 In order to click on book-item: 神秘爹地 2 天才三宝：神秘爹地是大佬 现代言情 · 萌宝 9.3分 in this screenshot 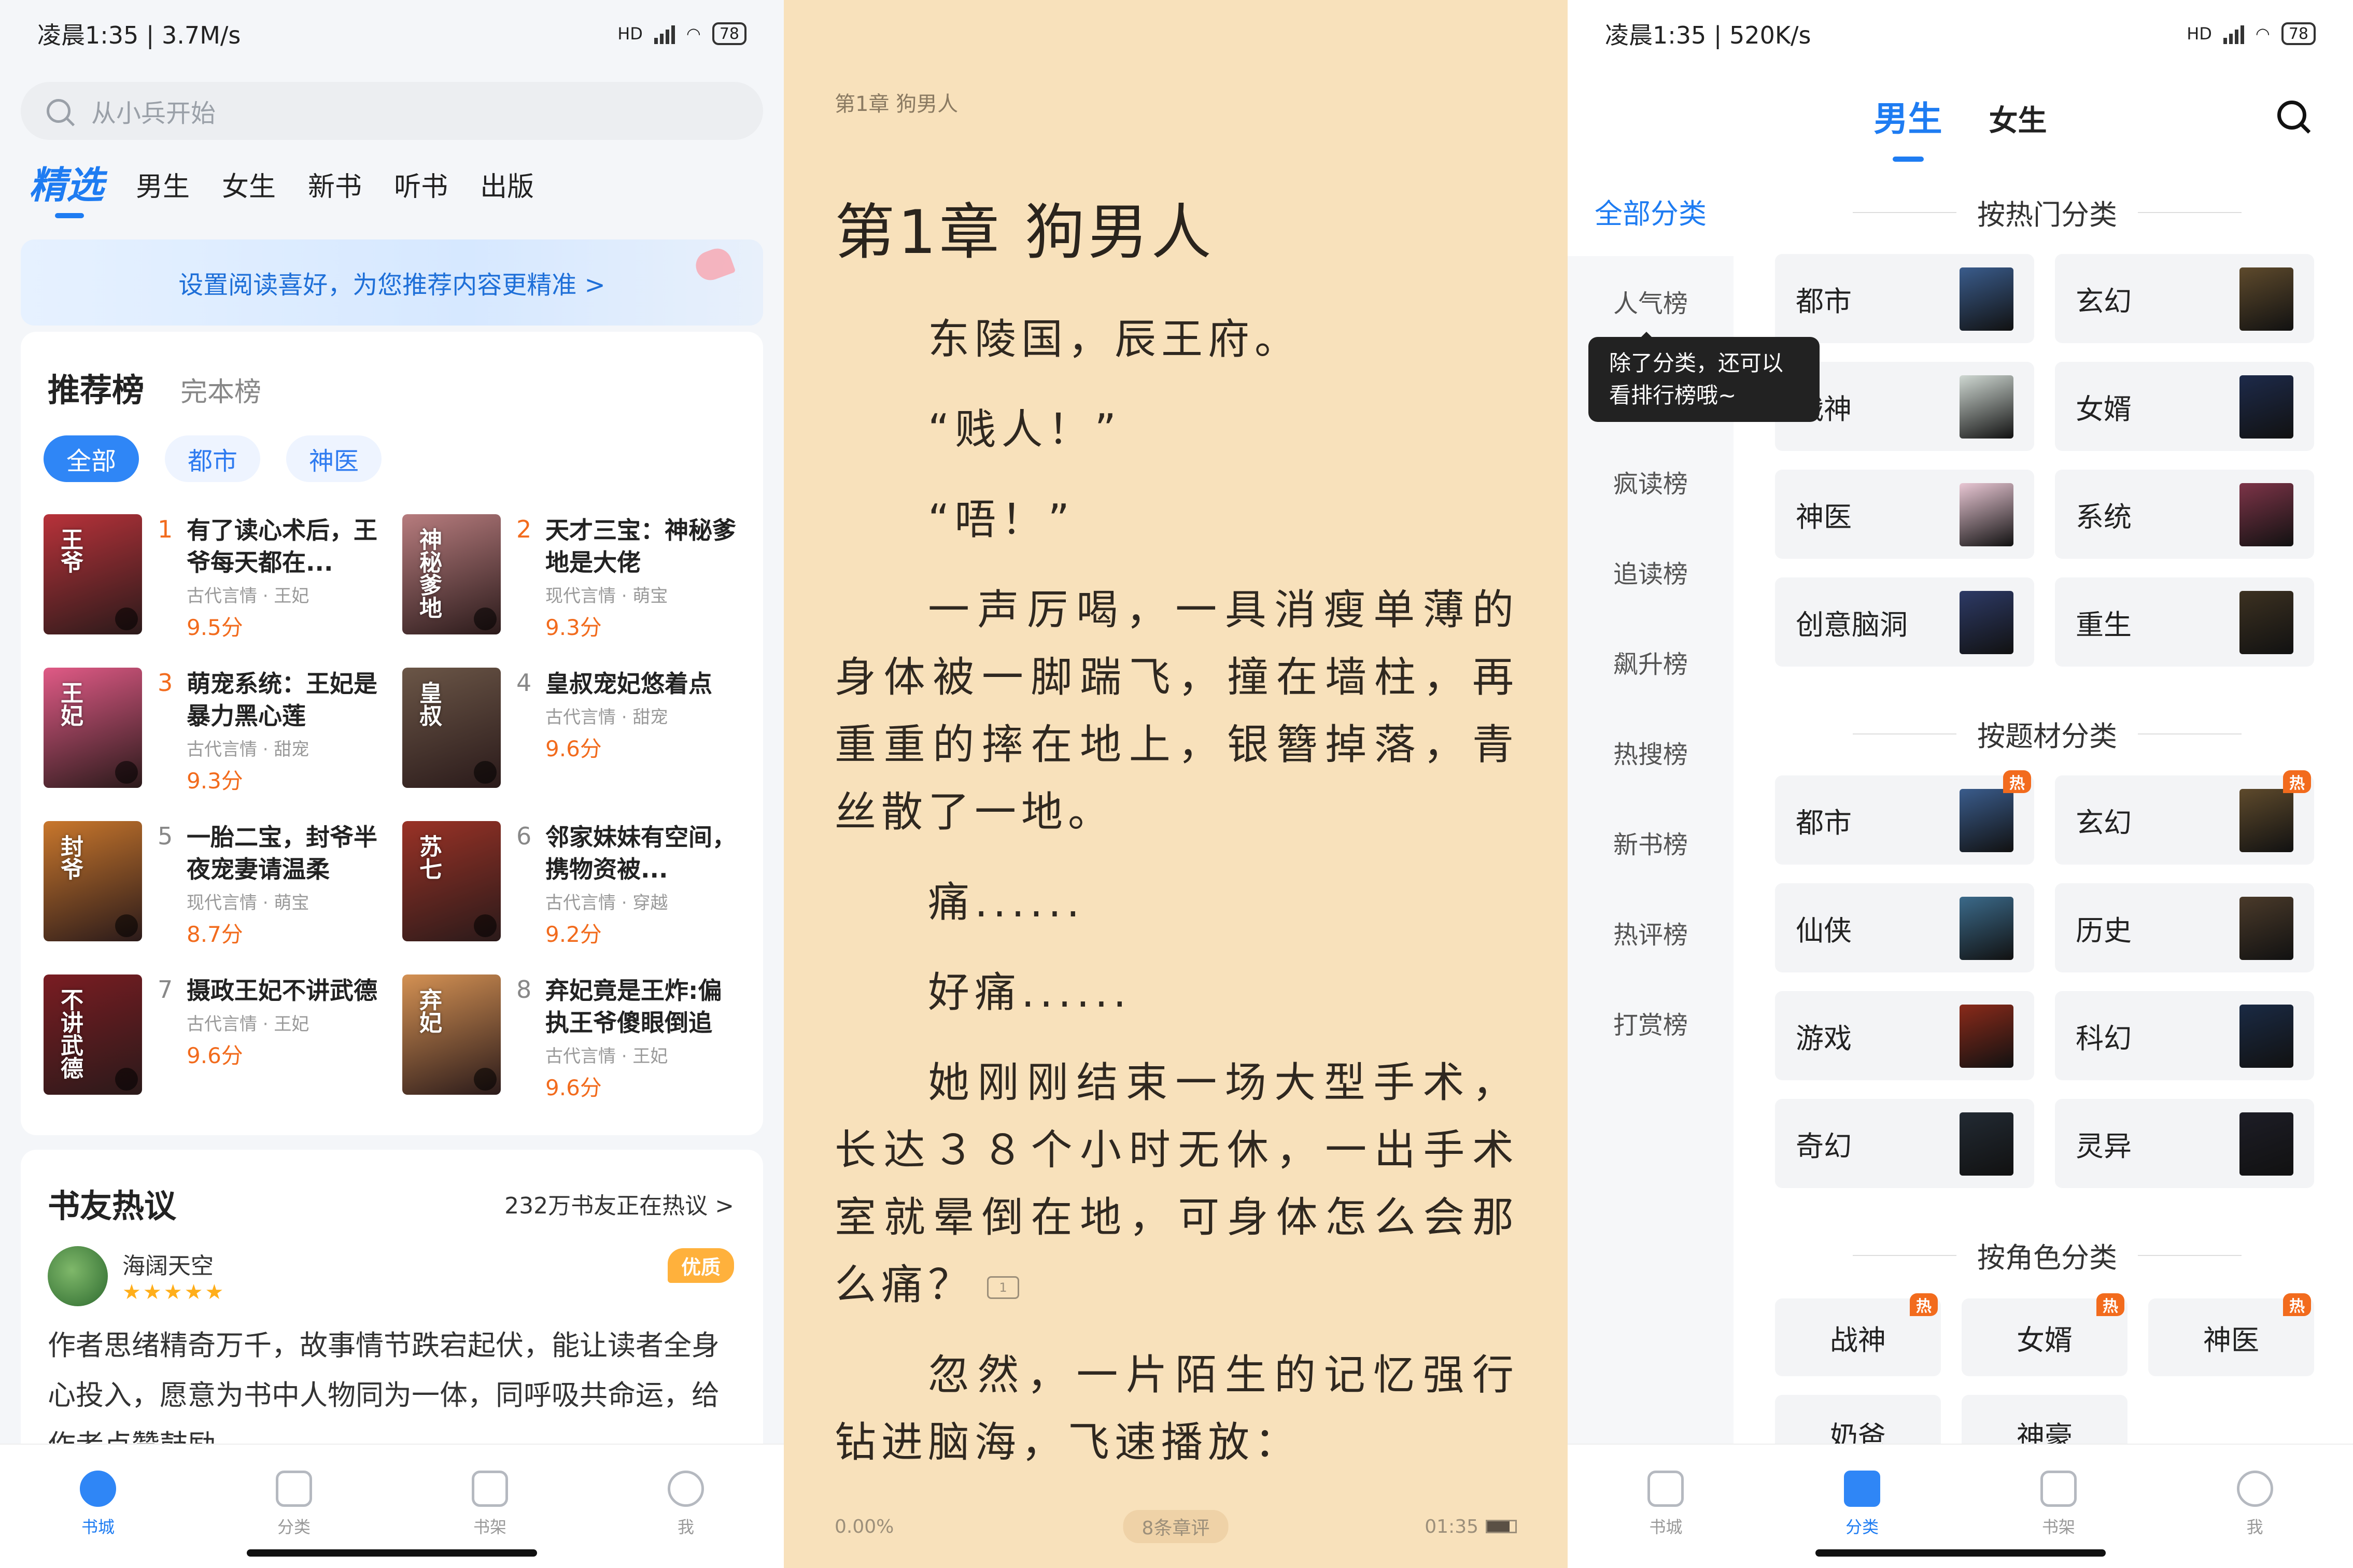, I will do `click(575, 577)`.